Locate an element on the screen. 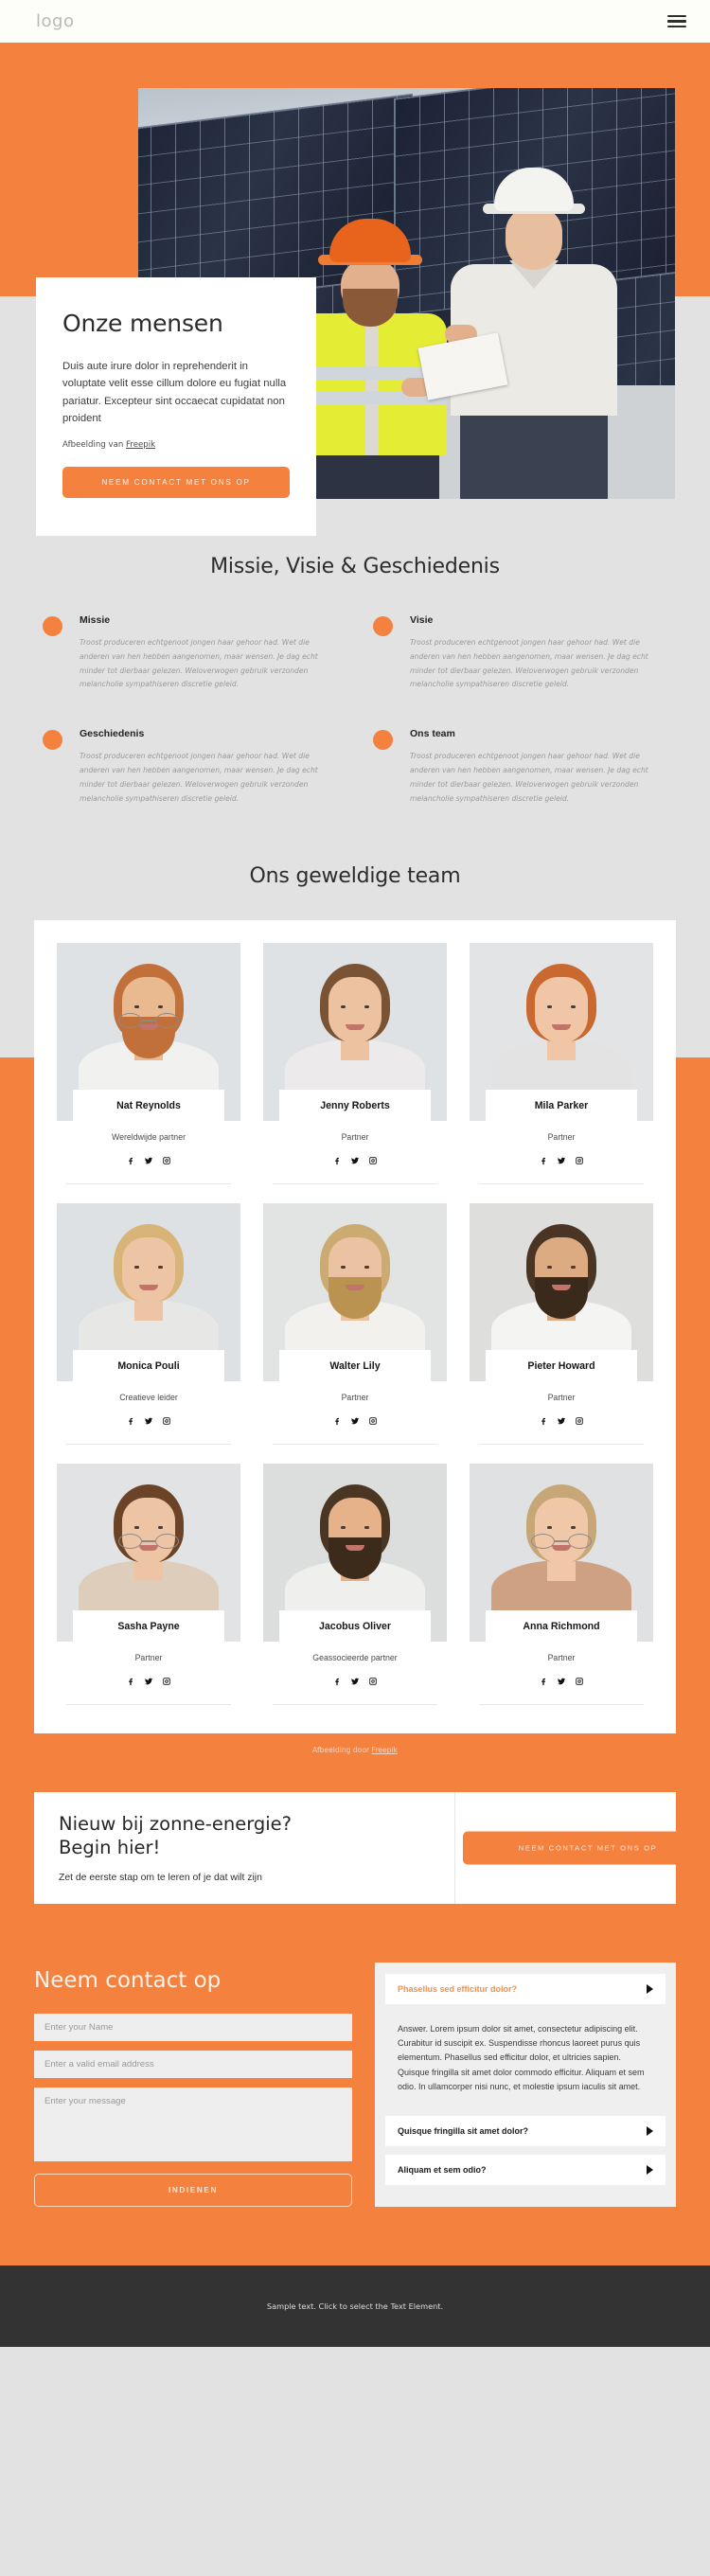 This screenshot has width=710, height=2576. member-photo: Sasha Payne is located at coordinates (148, 1553).